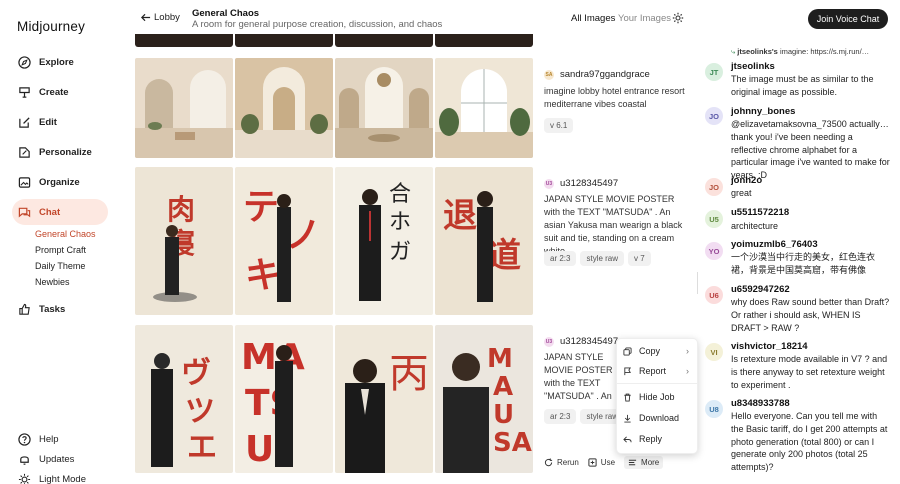 The width and height of the screenshot is (900, 484). What do you see at coordinates (259, 449) in the screenshot?
I see `svg-text: U` at bounding box center [259, 449].